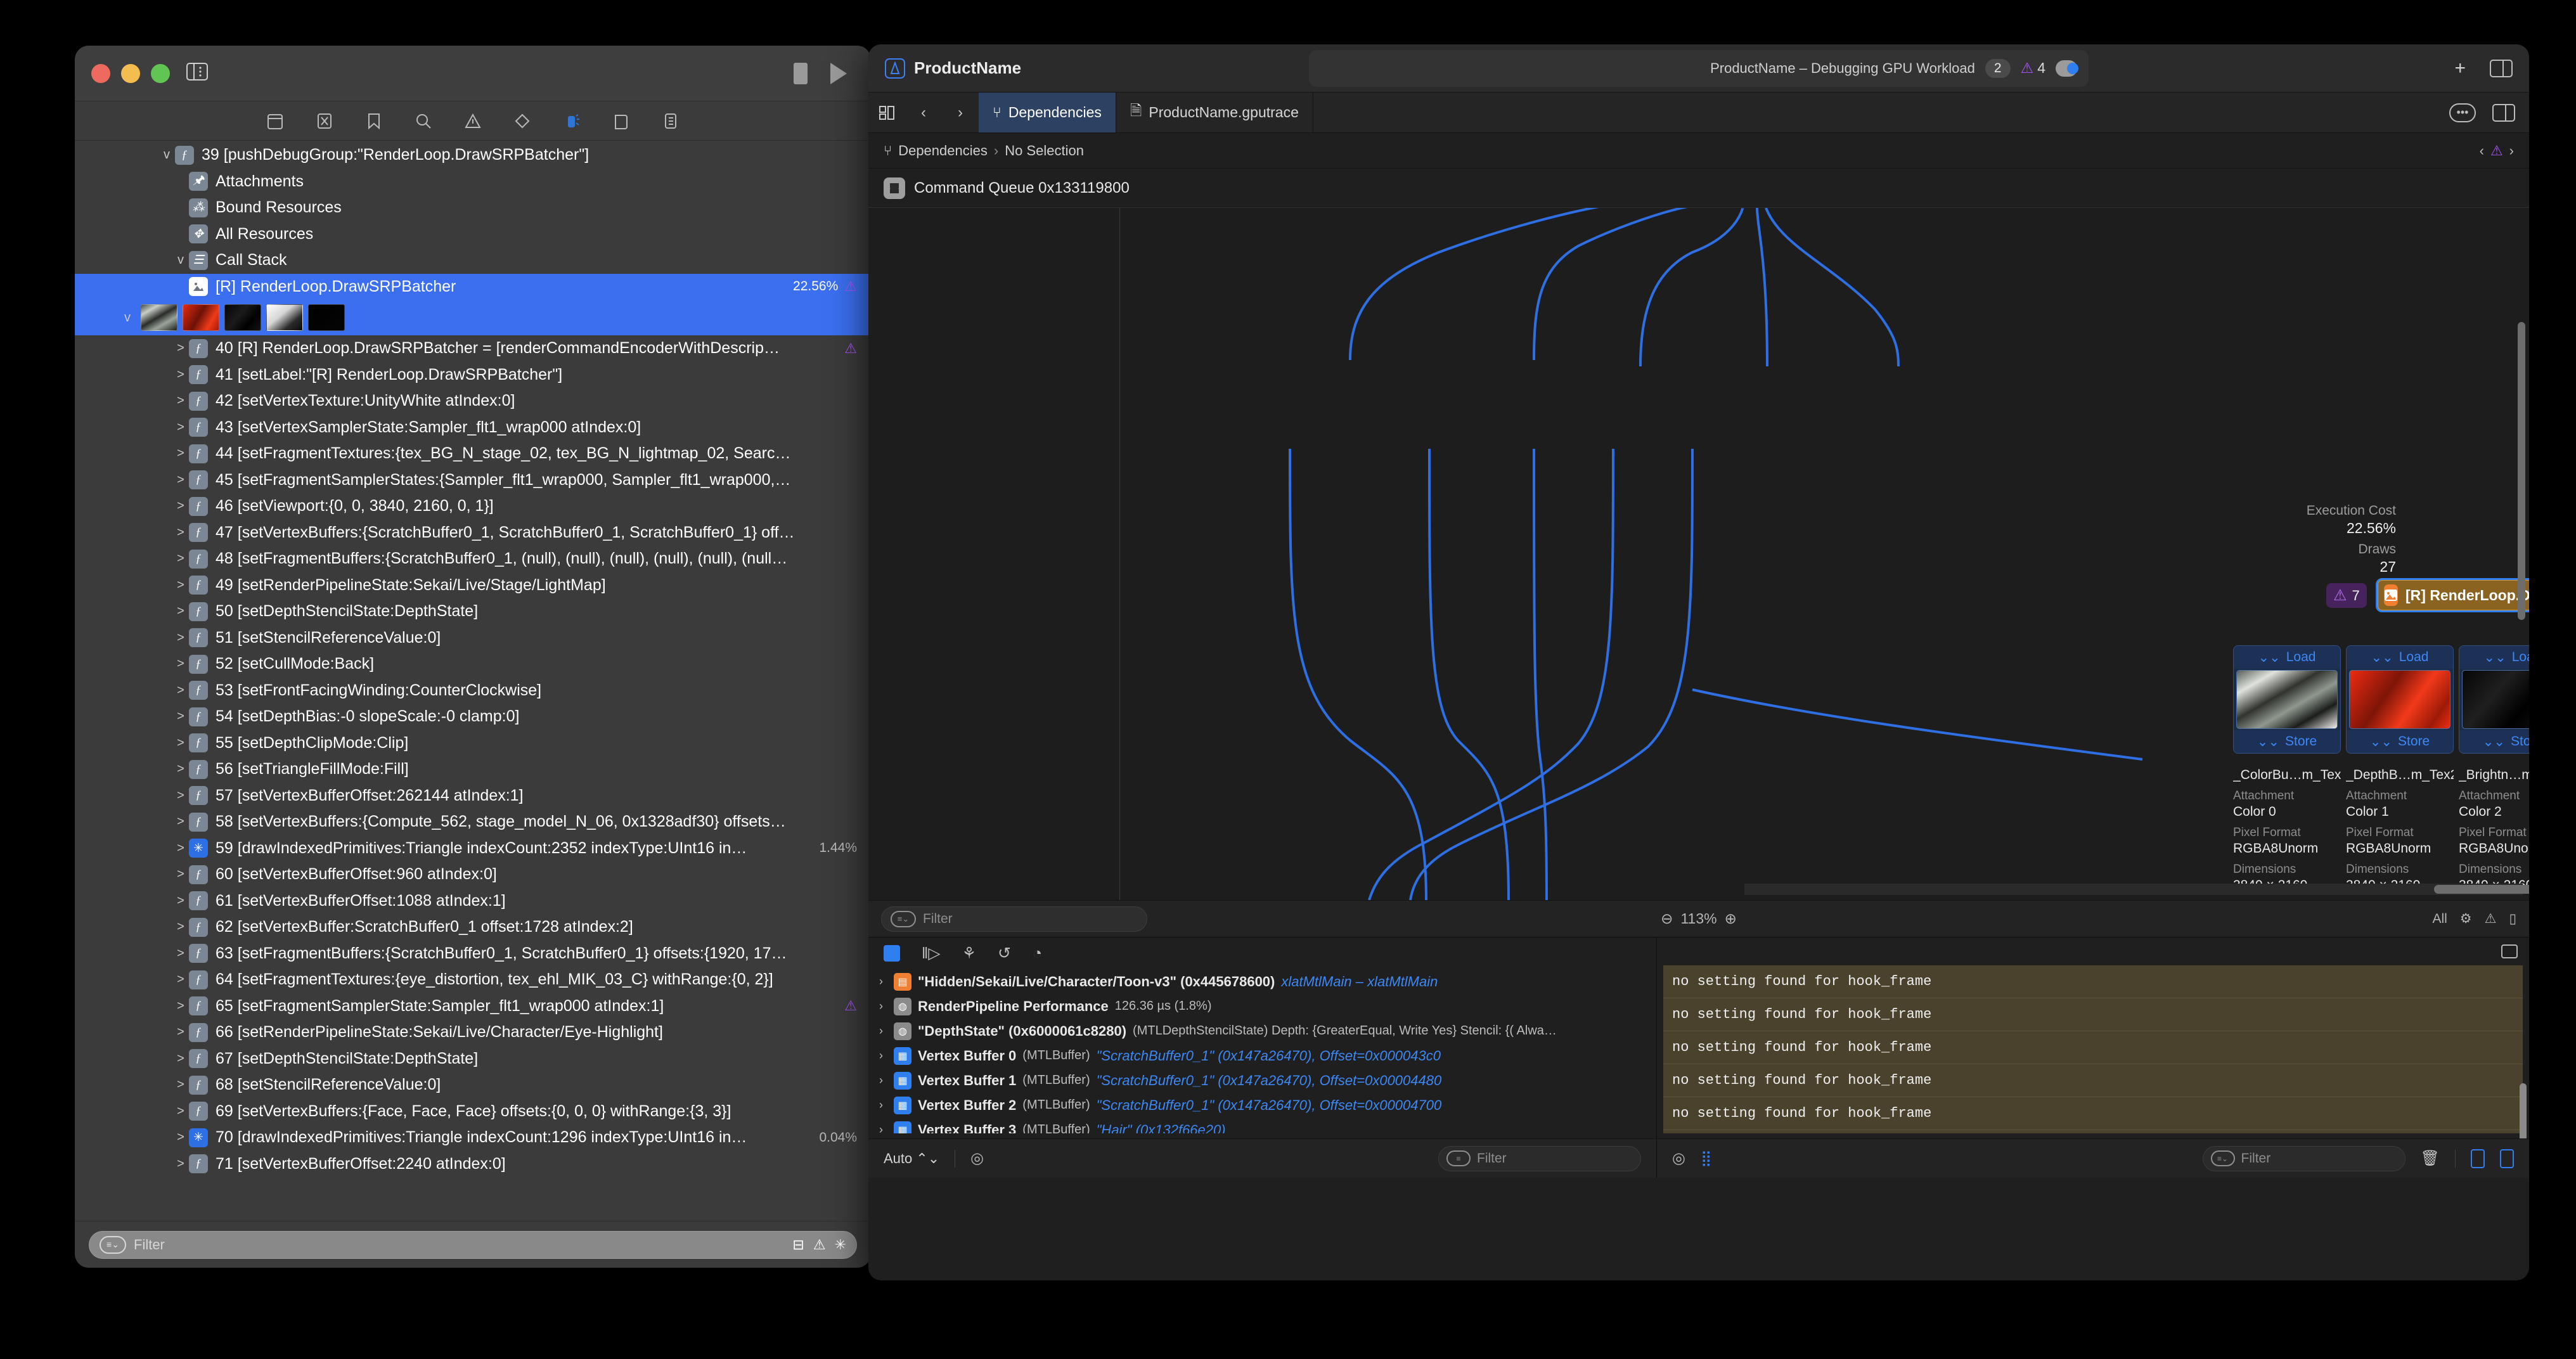  I want to click on preview-eye-icon: ◎, so click(977, 1158).